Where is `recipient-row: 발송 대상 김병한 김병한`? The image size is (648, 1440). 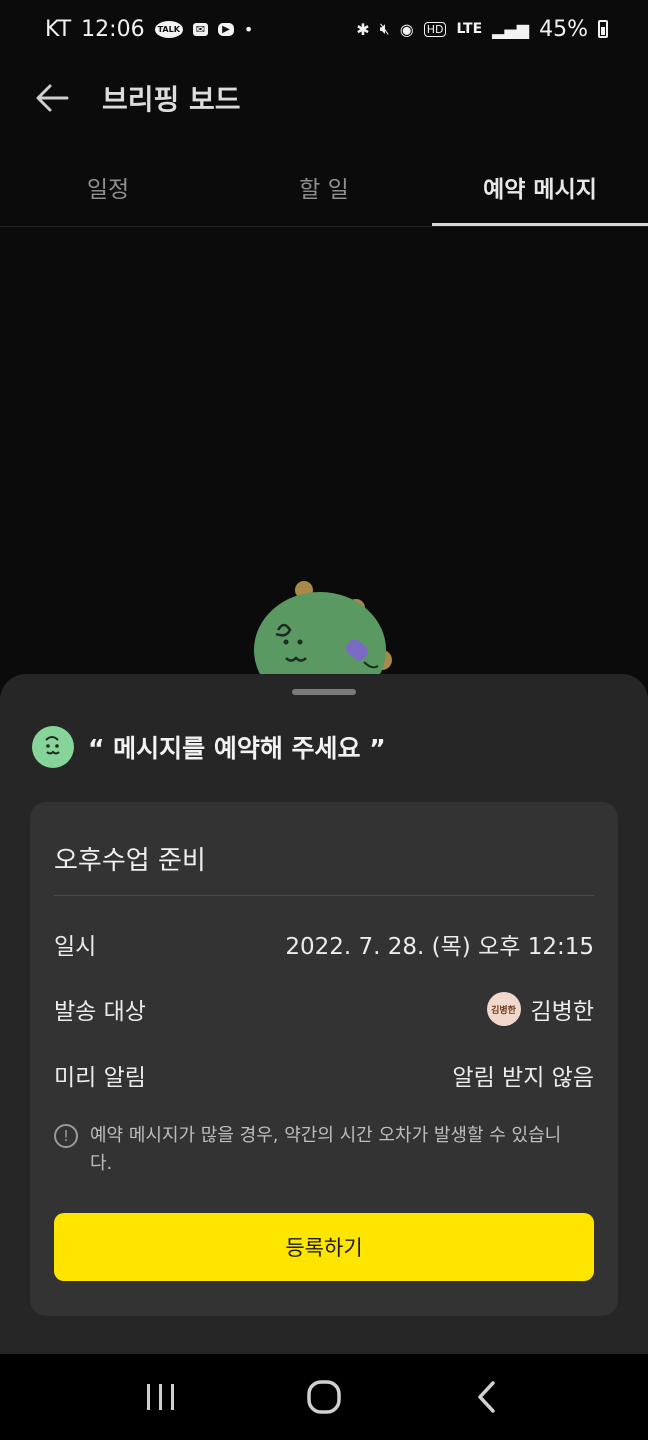 recipient-row: 발송 대상 김병한 김병한 is located at coordinates (324, 1009).